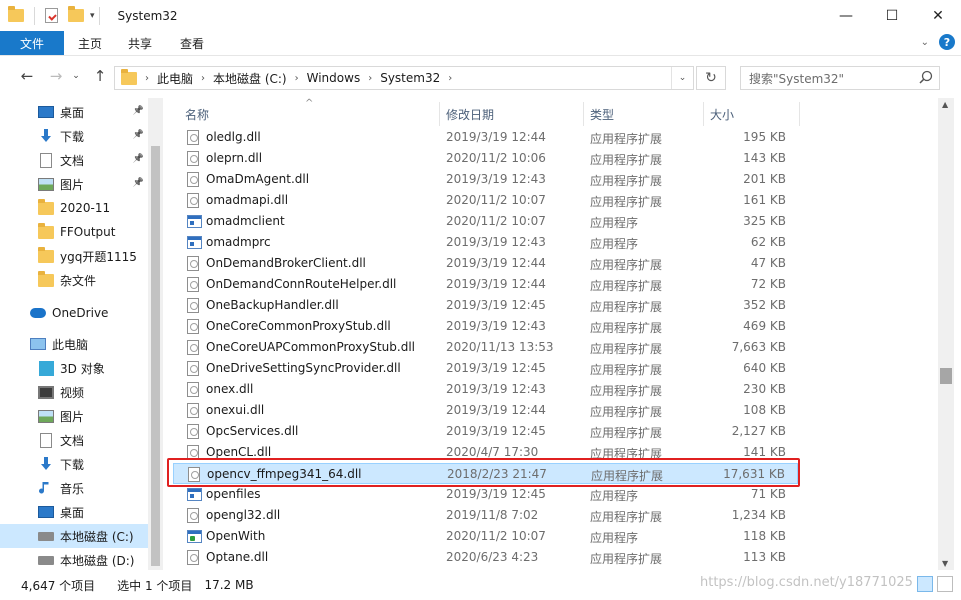  Describe the element at coordinates (334, 78) in the screenshot. I see `breadcrumb-windows: Windows` at that location.